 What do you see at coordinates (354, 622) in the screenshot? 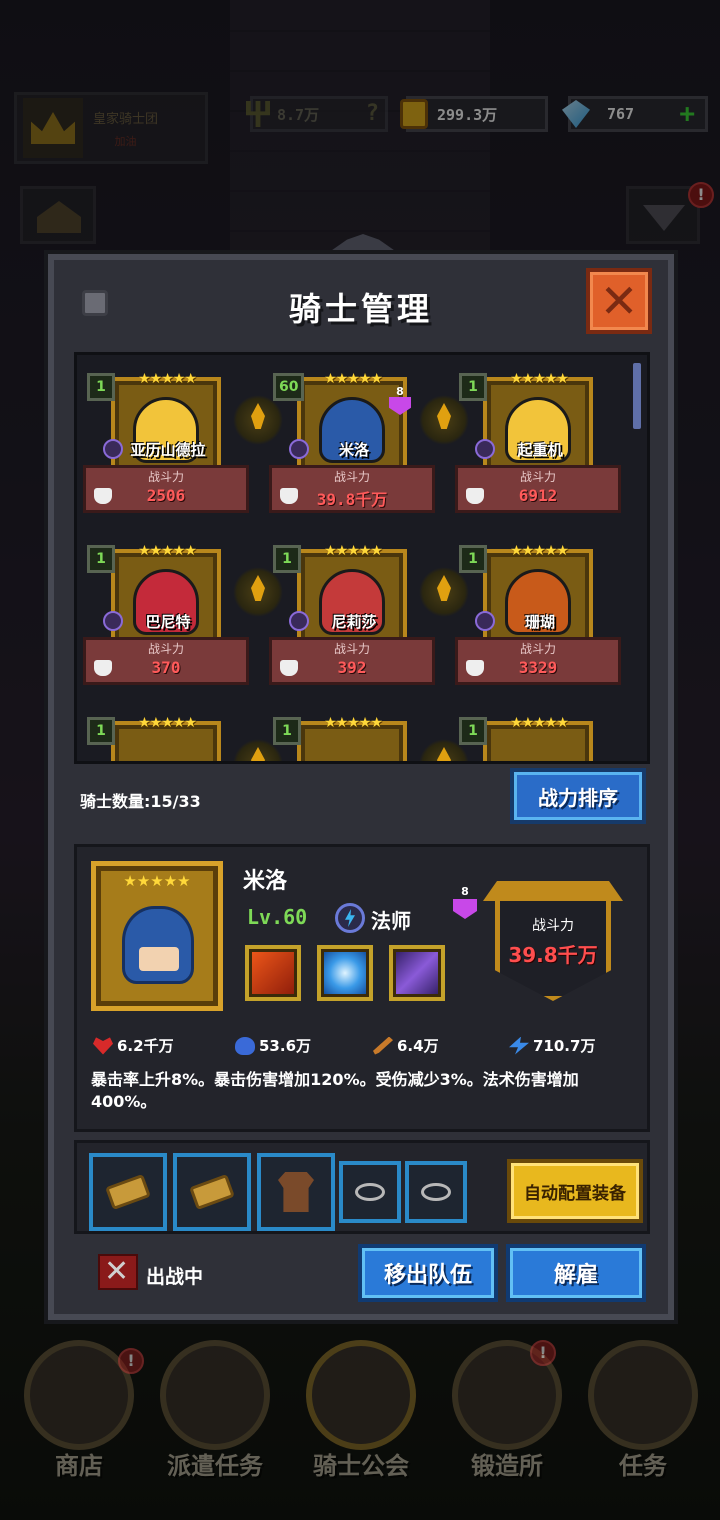
I see `knight-name: 尼莉莎` at bounding box center [354, 622].